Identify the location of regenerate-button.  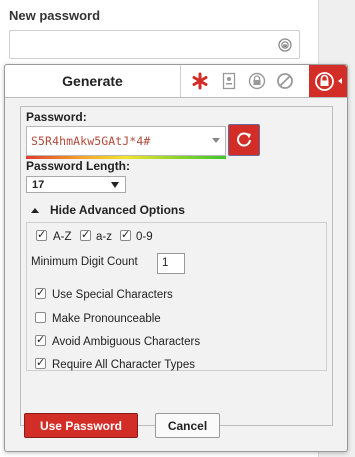
(244, 140).